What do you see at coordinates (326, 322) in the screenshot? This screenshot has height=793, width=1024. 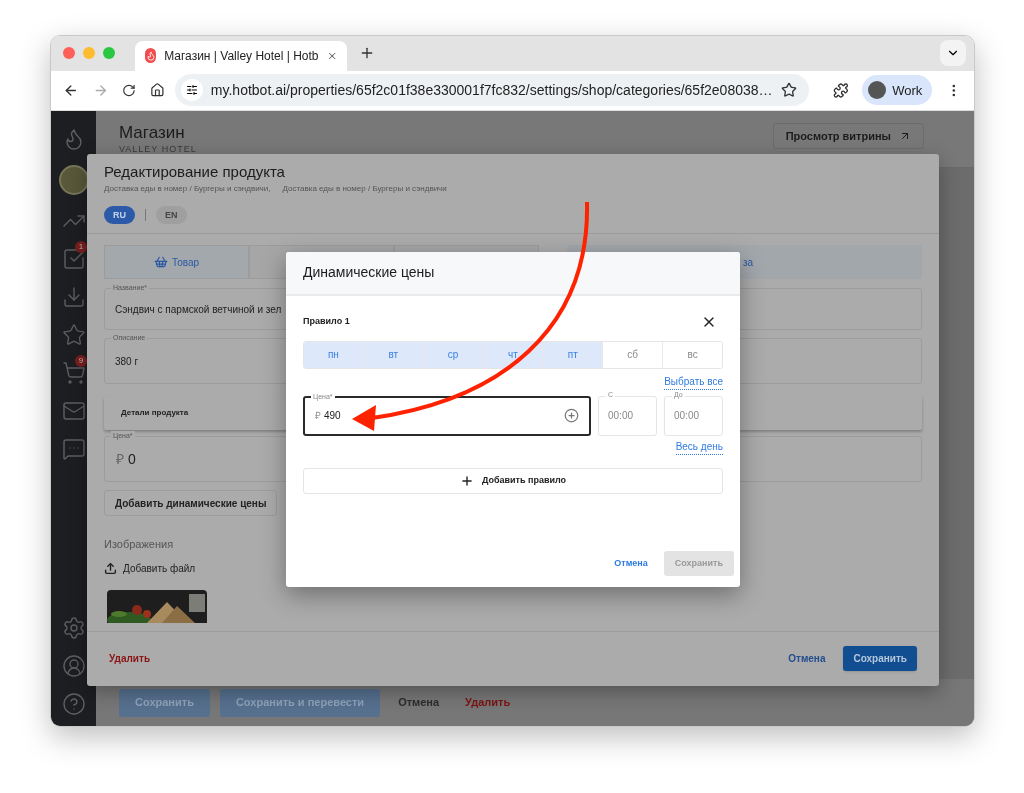 I see `rule-title: Правило 1` at bounding box center [326, 322].